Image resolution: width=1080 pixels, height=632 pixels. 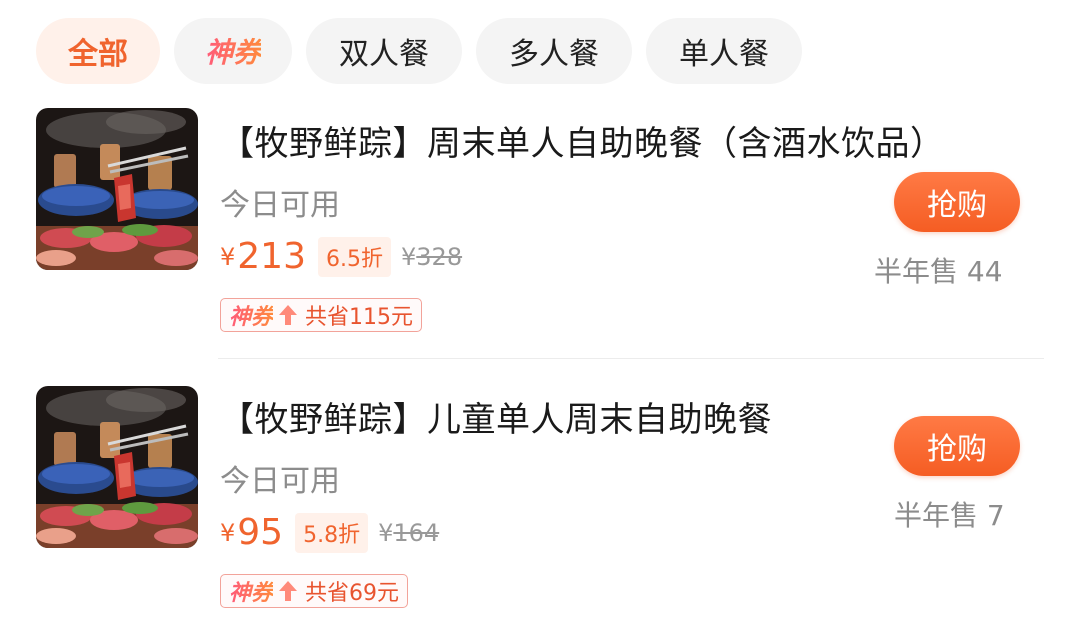 I want to click on savings-text: 共省69元, so click(x=352, y=593).